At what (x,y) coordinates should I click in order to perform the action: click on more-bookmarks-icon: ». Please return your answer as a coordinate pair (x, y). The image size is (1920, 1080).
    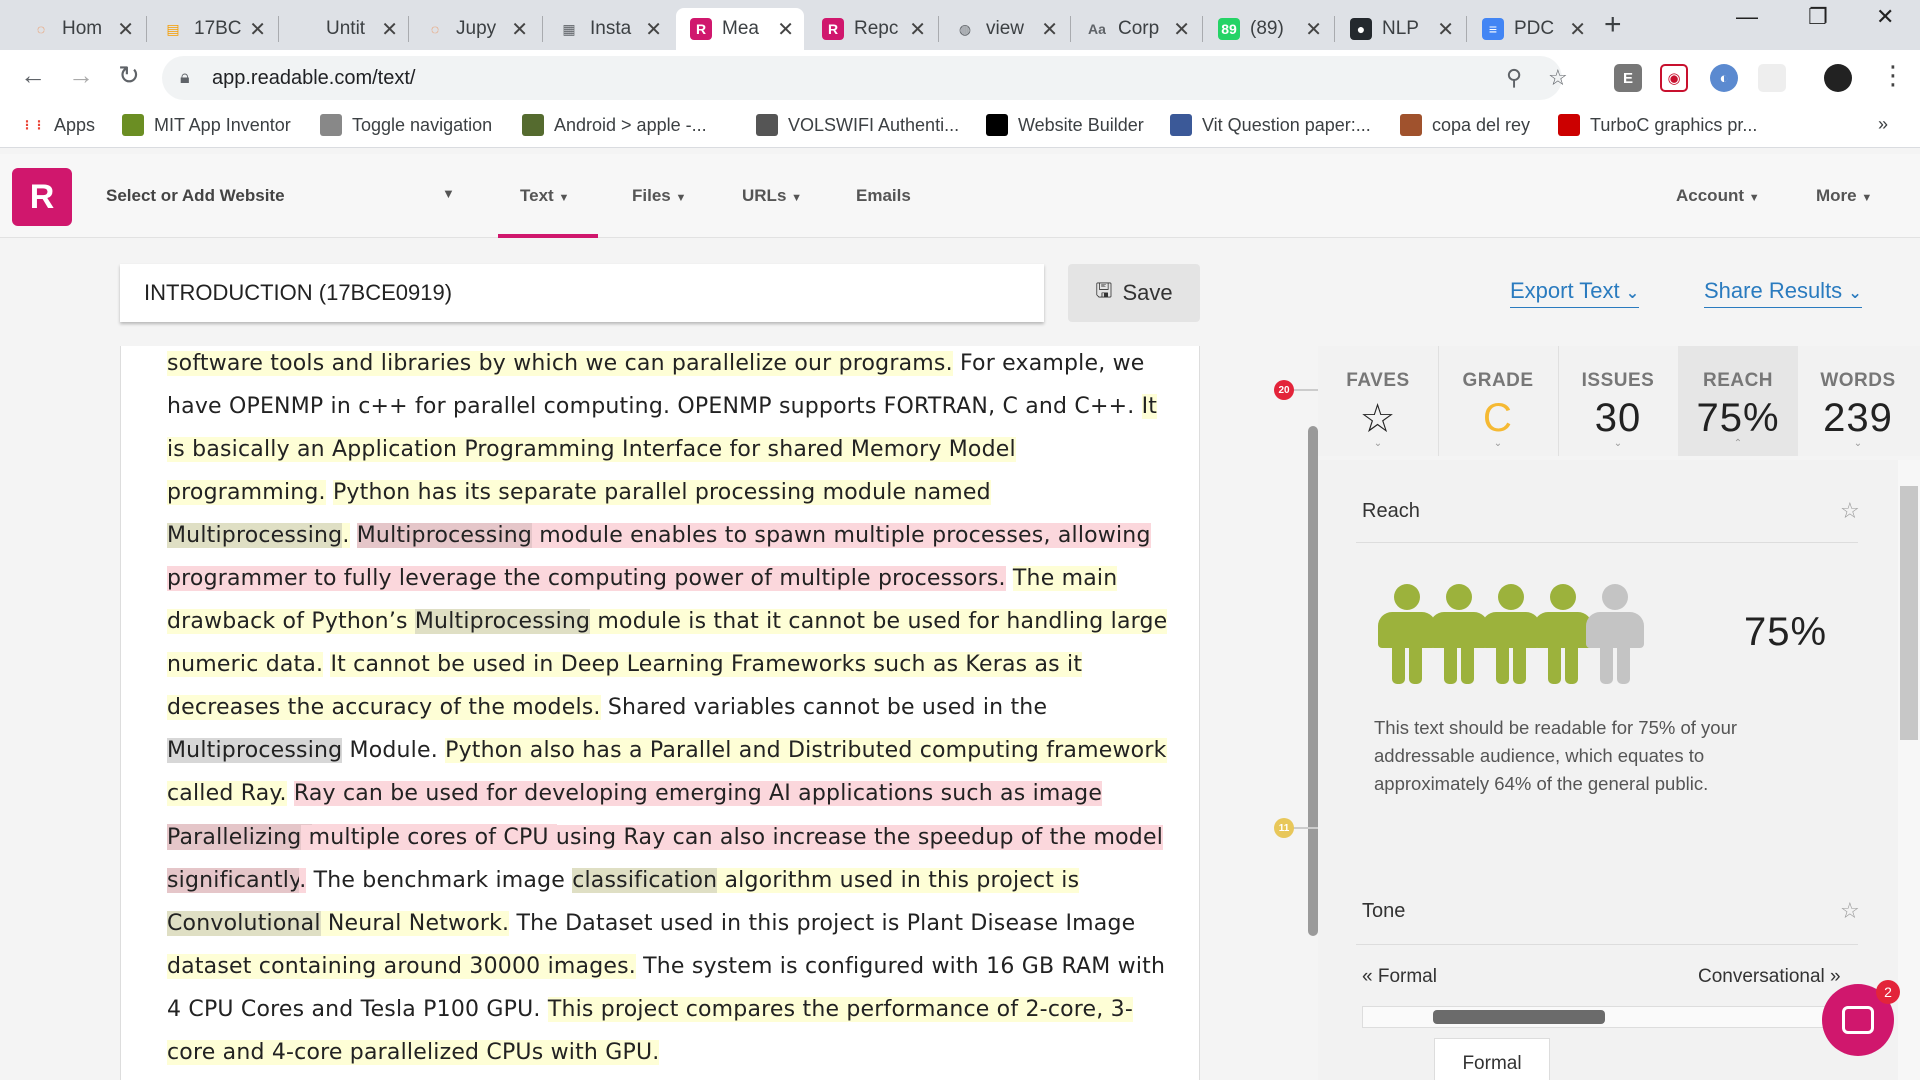
    Looking at the image, I should click on (1883, 124).